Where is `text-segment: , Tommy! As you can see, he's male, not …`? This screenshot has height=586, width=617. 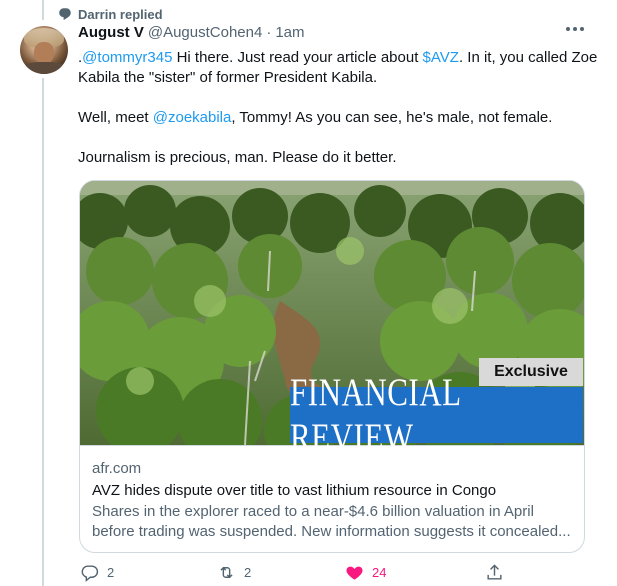 text-segment: , Tommy! As you can see, he's male, not … is located at coordinates (392, 117).